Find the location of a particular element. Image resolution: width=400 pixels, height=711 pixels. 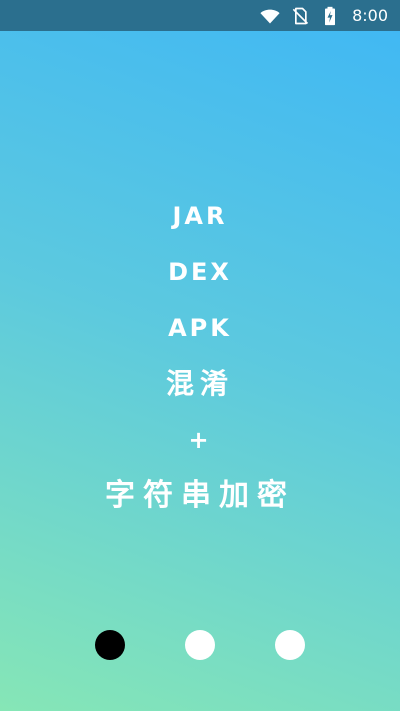

wifi-icon is located at coordinates (270, 16).